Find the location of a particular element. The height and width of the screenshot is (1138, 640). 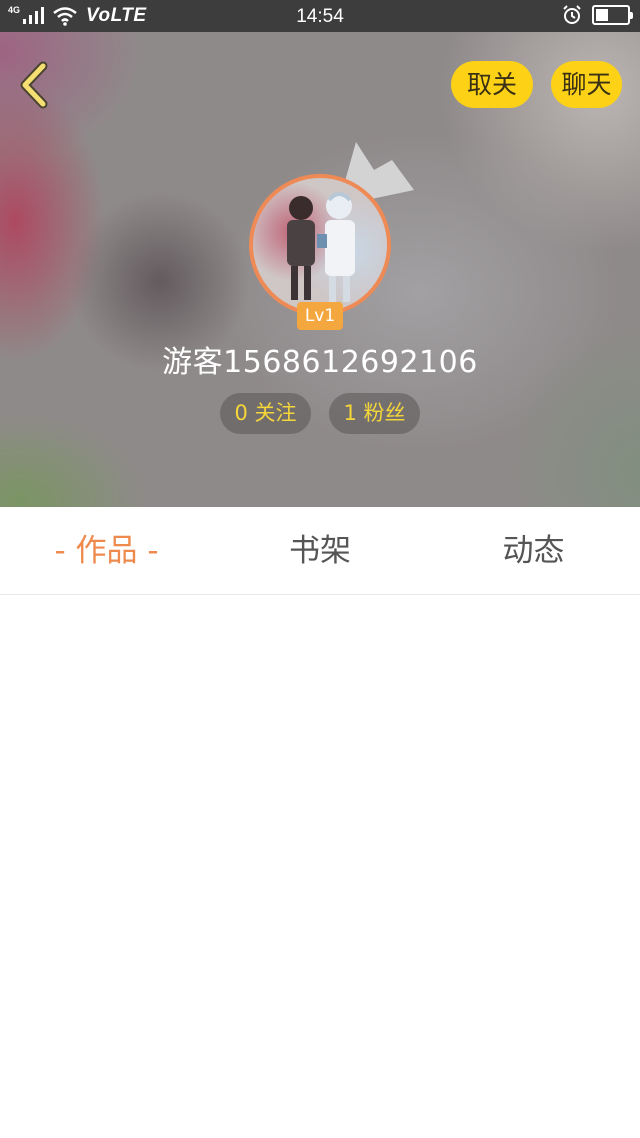

status-bar: 4G VoLTE 14:54 is located at coordinates (320, 16).